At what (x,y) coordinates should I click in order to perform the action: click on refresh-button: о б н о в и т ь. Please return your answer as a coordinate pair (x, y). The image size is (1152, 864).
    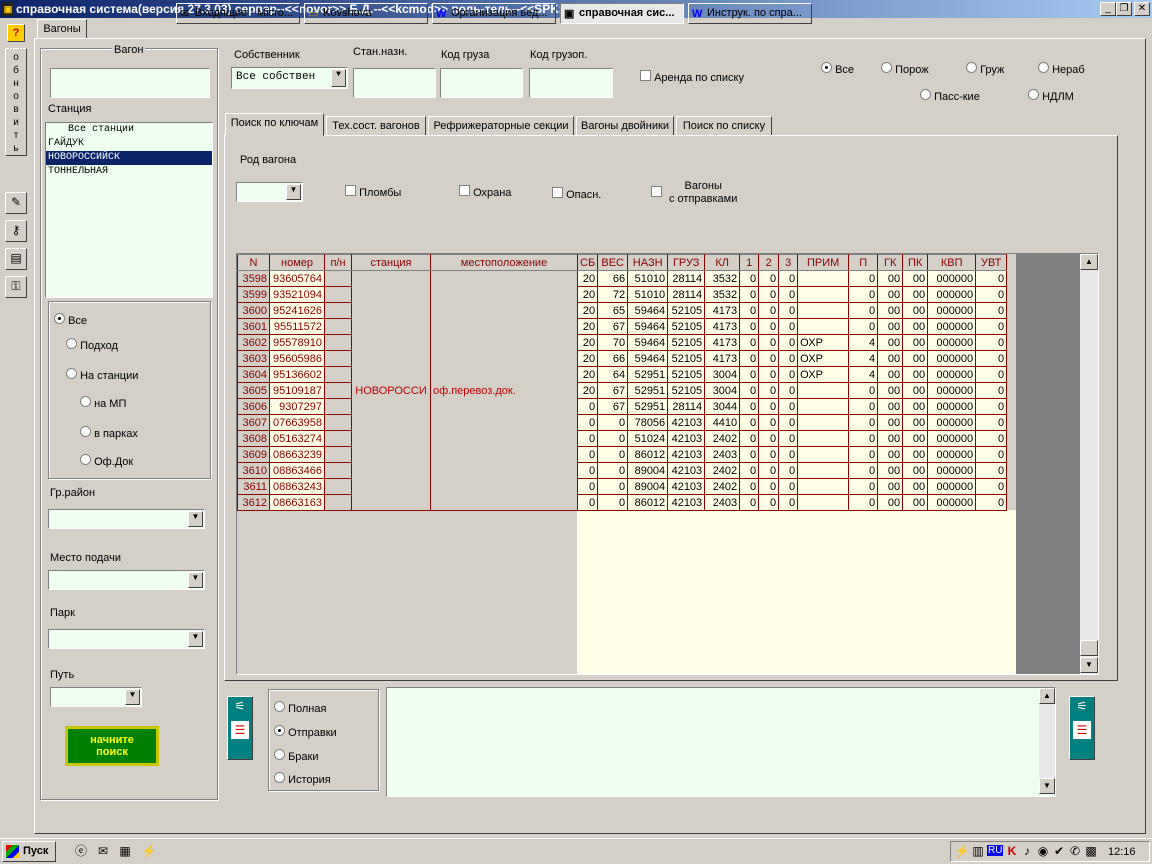
    Looking at the image, I should click on (16, 102).